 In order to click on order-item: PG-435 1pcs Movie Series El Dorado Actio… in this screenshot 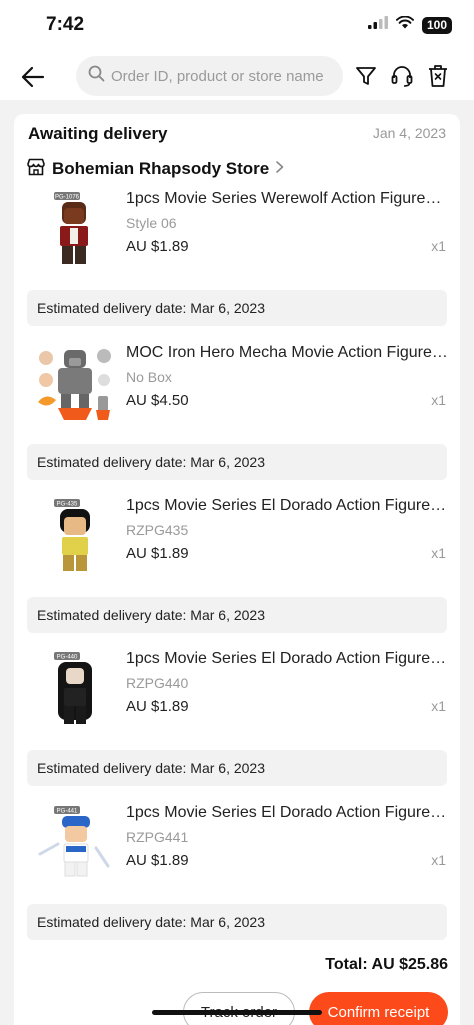, I will do `click(237, 547)`.